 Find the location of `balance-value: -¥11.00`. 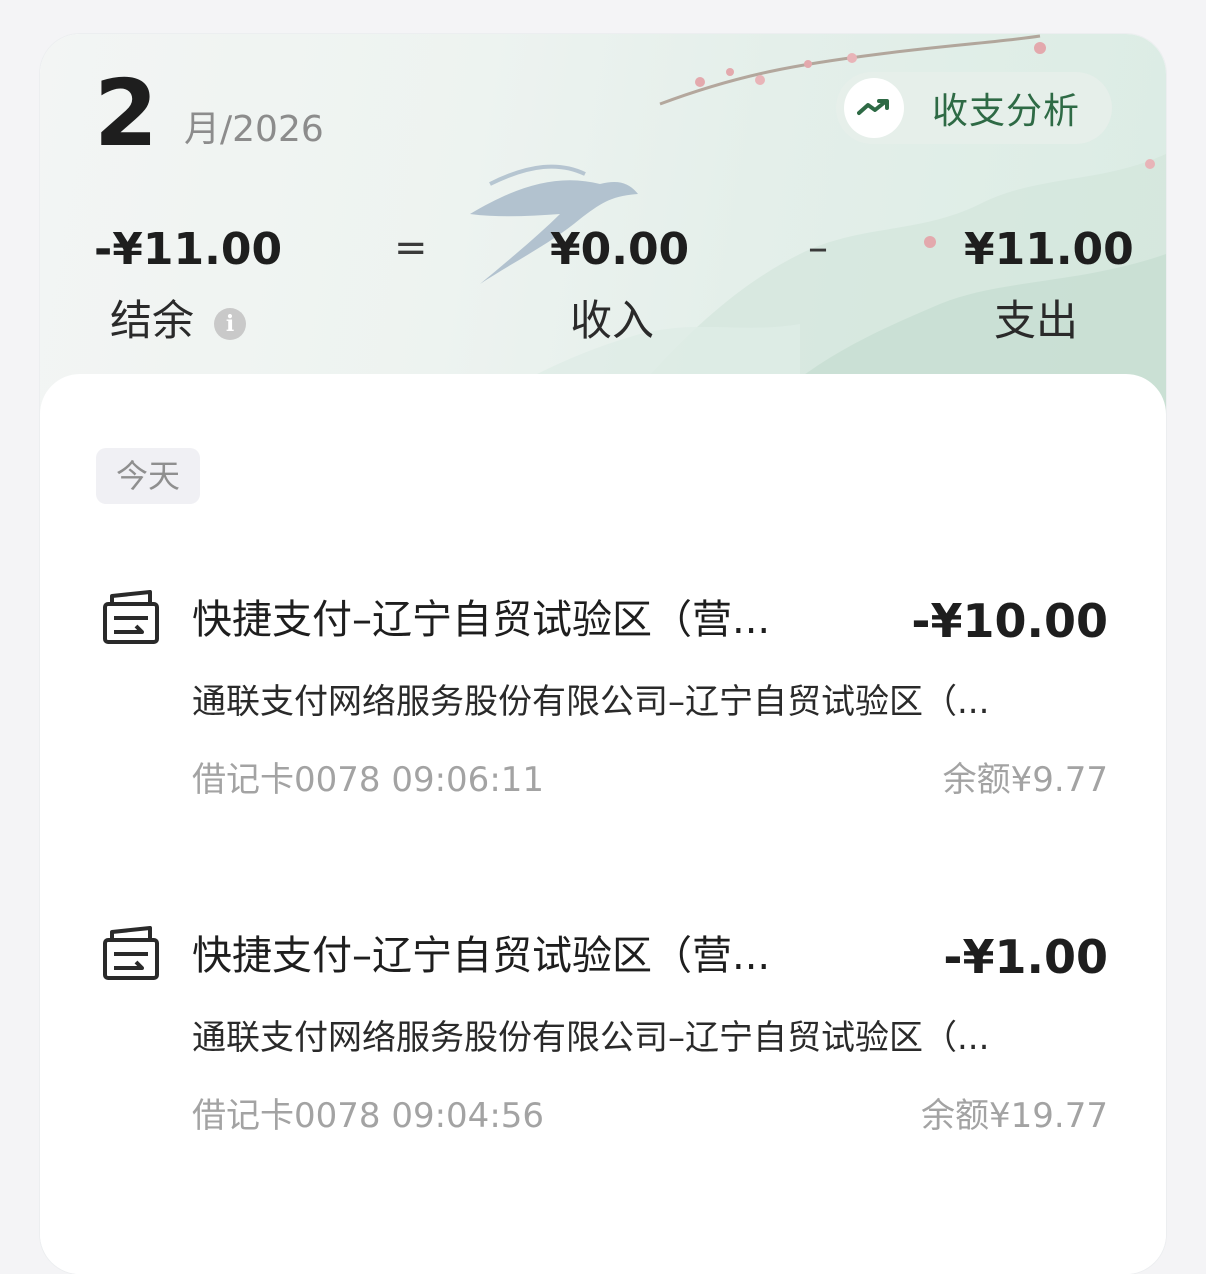

balance-value: -¥11.00 is located at coordinates (188, 249).